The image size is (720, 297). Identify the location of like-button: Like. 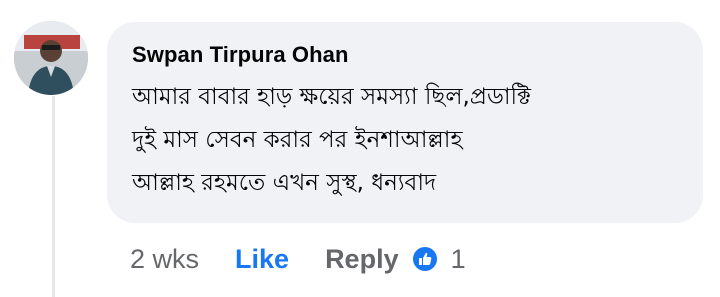
(262, 259).